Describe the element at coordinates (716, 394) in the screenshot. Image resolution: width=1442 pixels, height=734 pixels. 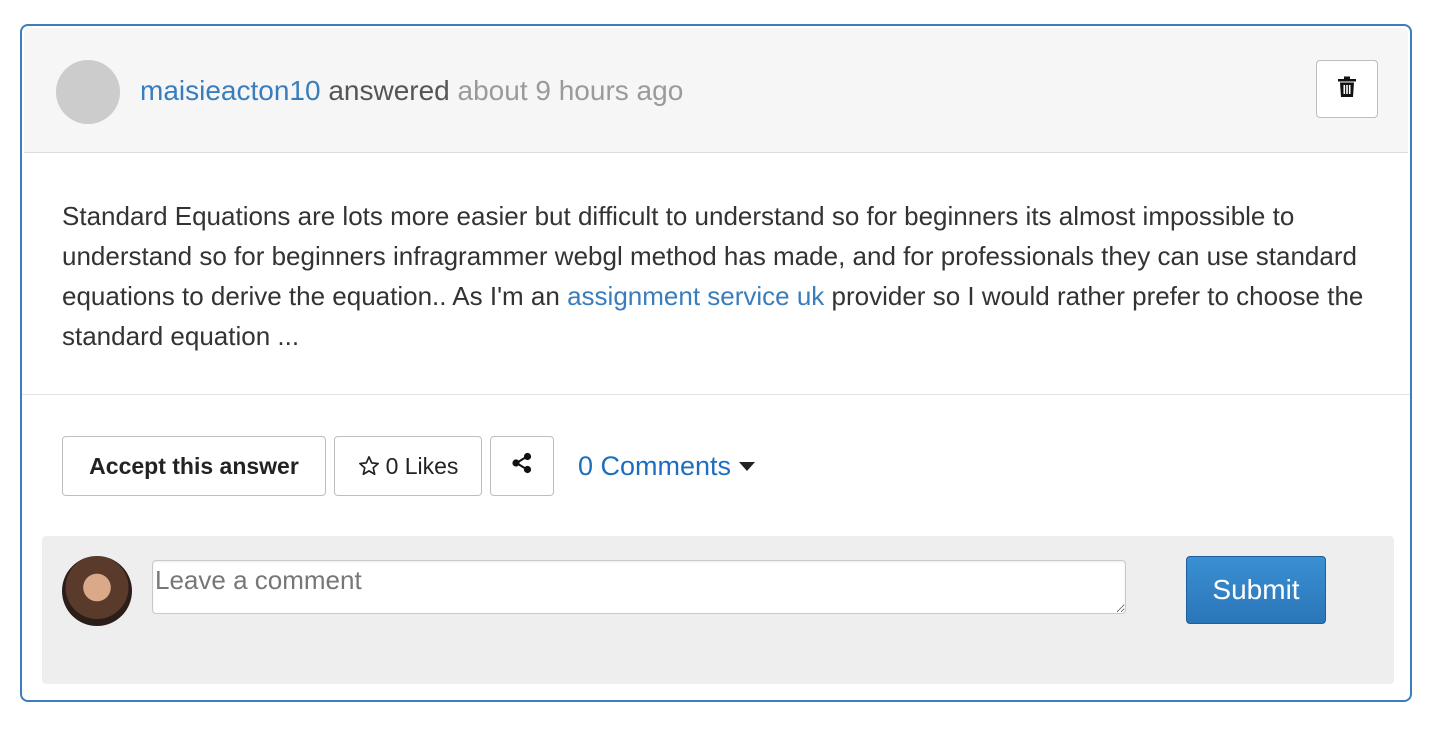
I see `section-divider` at that location.